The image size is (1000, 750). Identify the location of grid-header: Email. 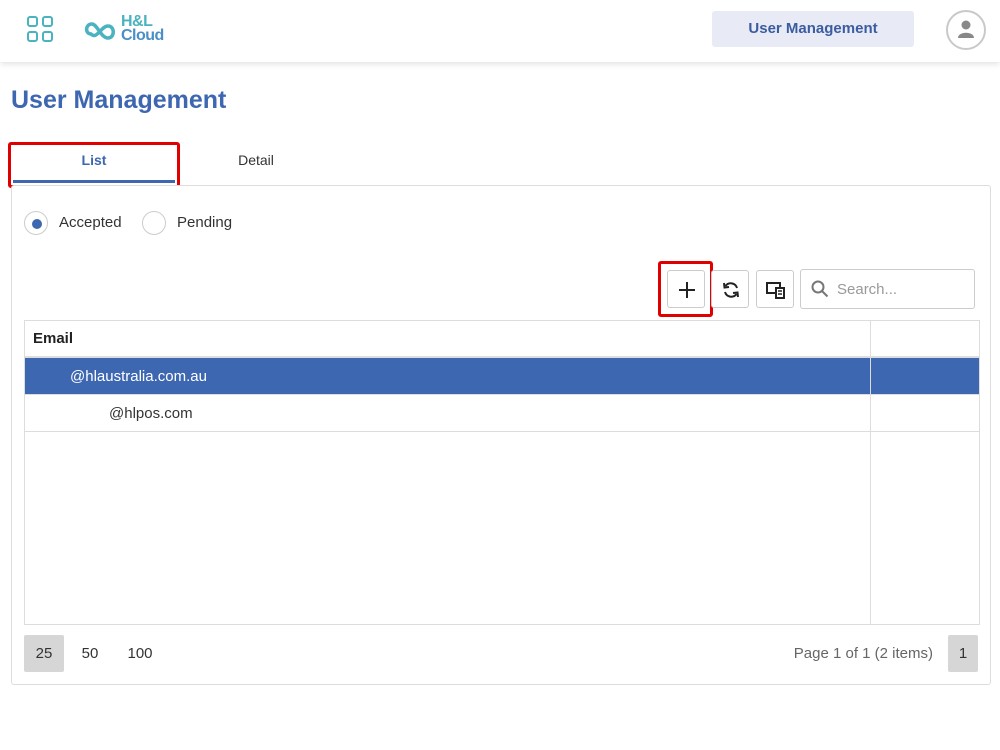
(502, 339).